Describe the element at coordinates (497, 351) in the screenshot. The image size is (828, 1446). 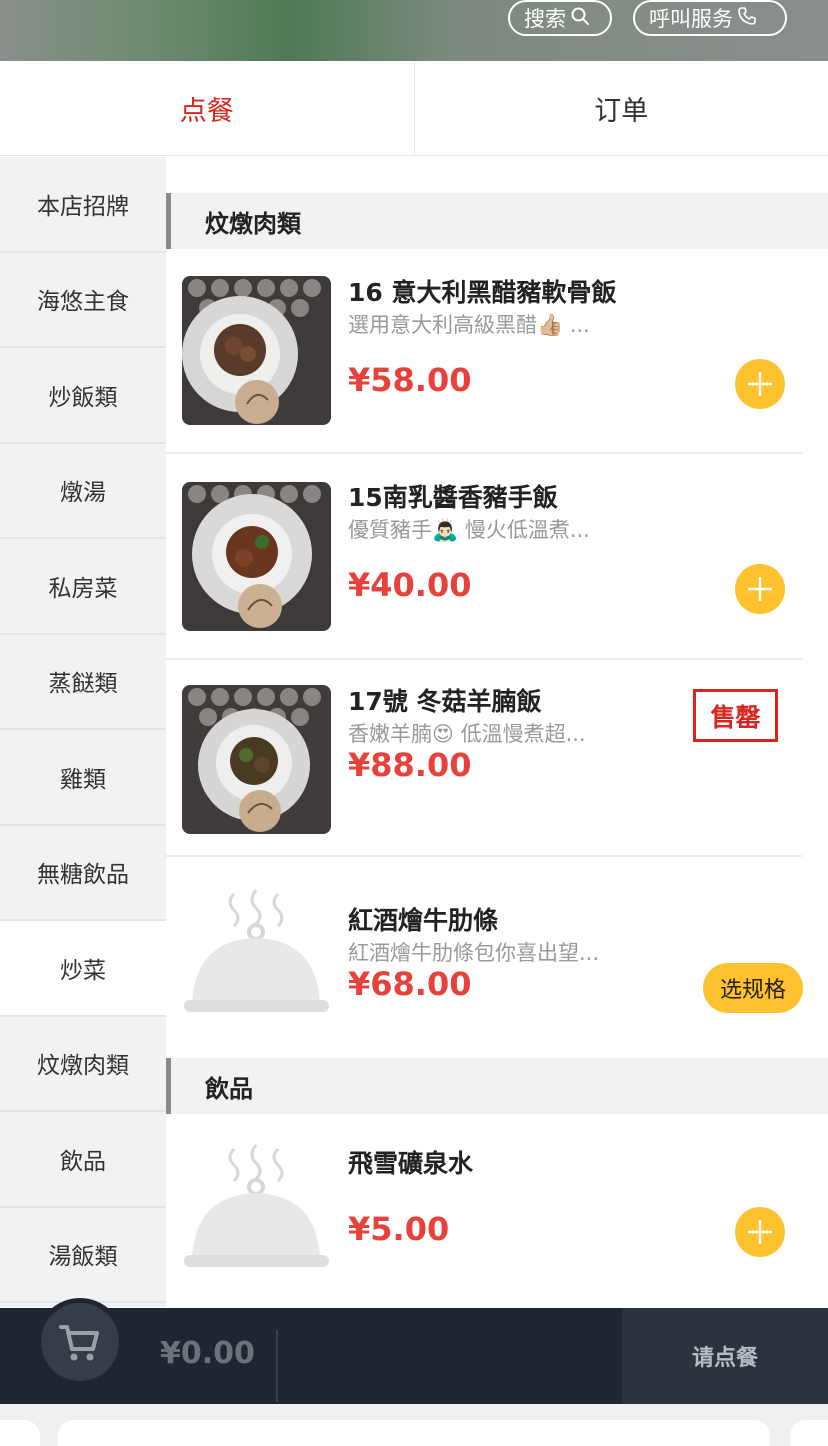
I see `list-item: 16 意大利黑醋豬軟骨飯 選用意大利高級黑醋👍🏼 ... ¥58.00` at that location.